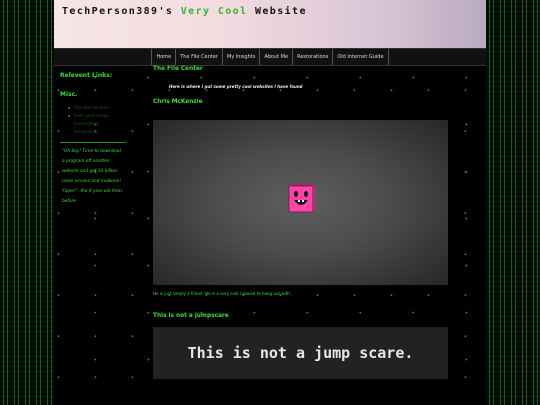 The image size is (540, 405). I want to click on sidebar-link: Screenshot), so click(106, 132).